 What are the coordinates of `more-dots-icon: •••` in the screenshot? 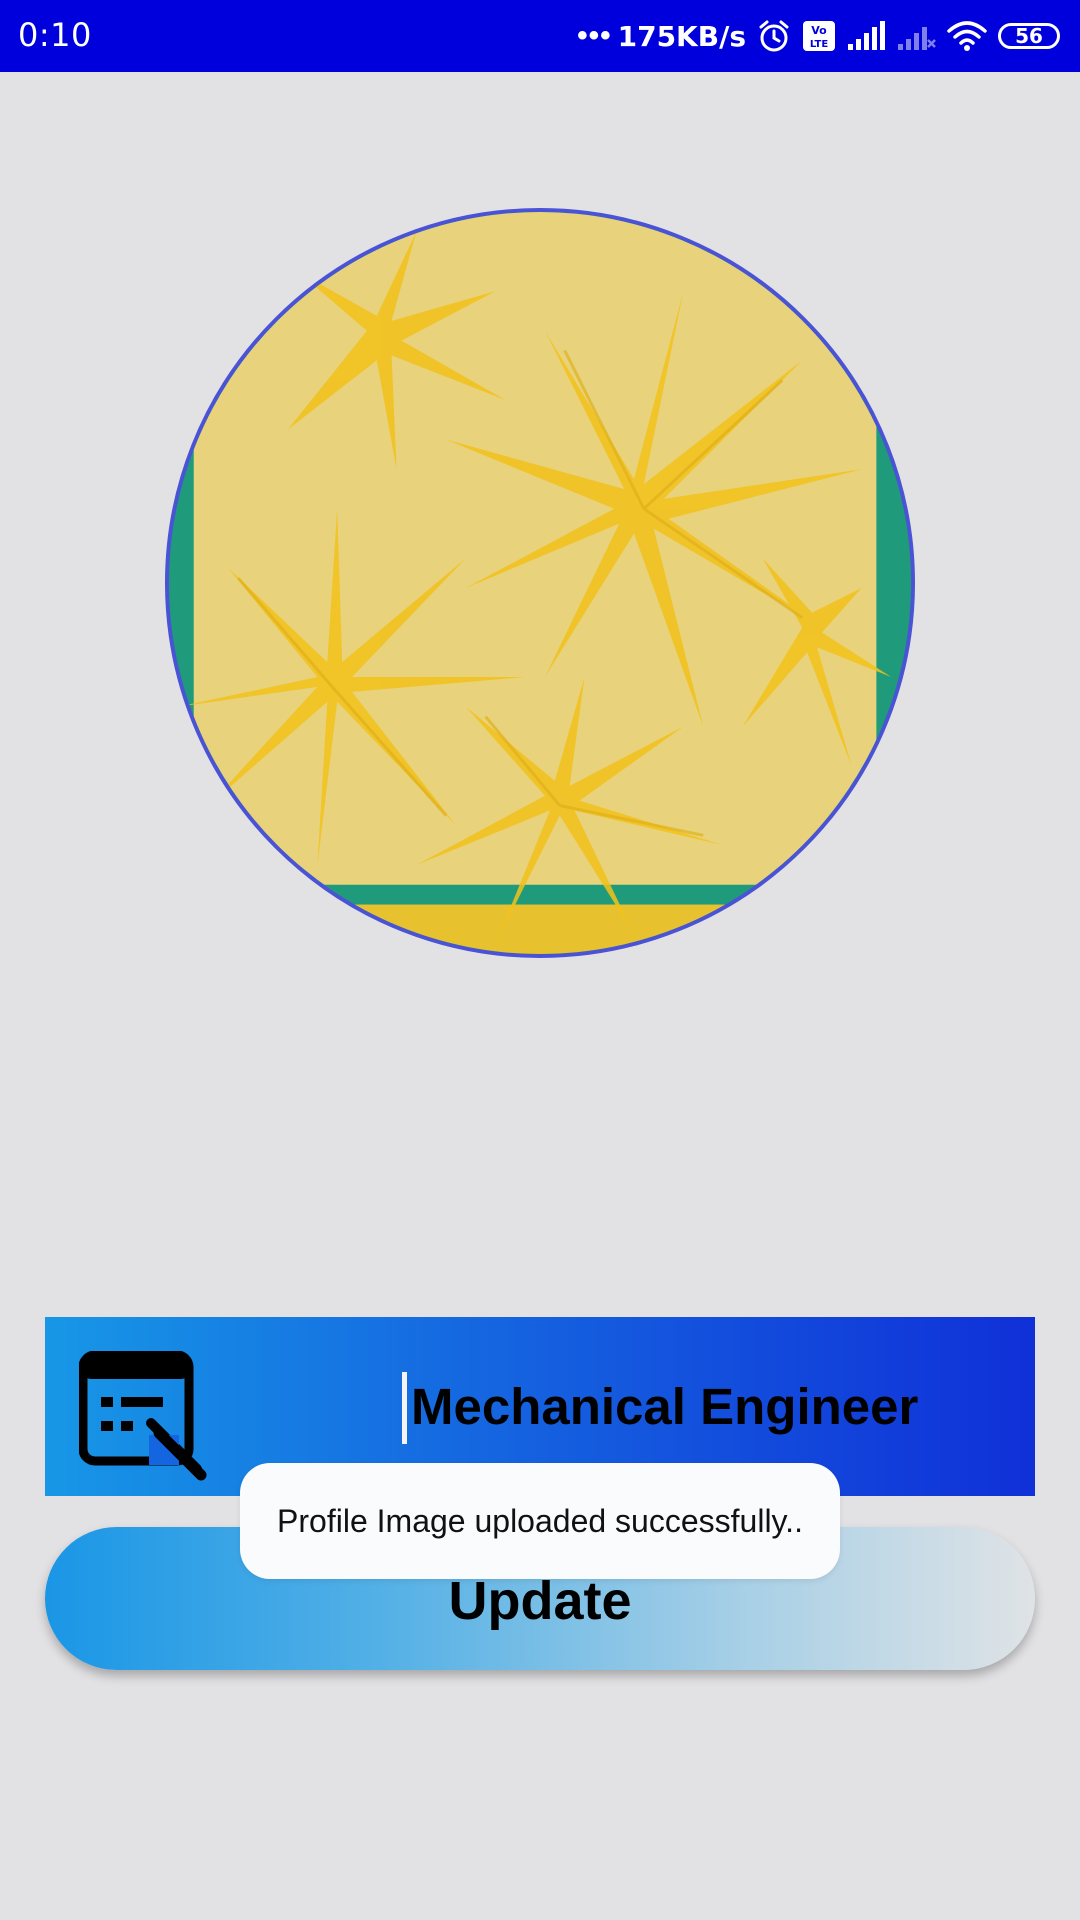 It's located at (594, 35).